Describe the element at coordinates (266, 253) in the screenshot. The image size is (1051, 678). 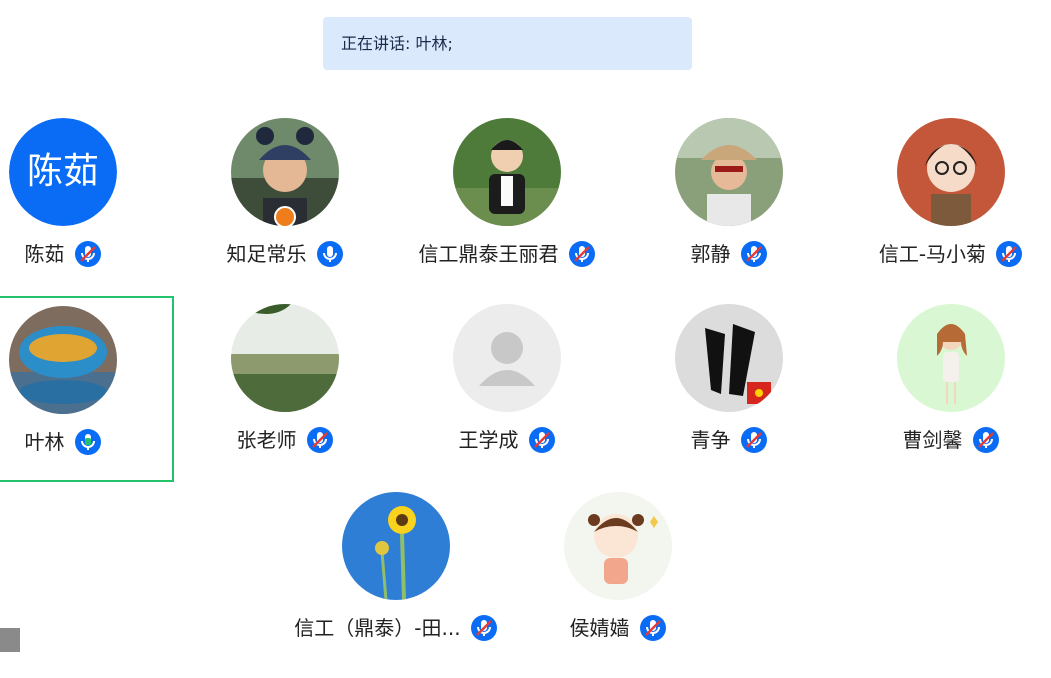
I see `participant-name: 知足常乐` at that location.